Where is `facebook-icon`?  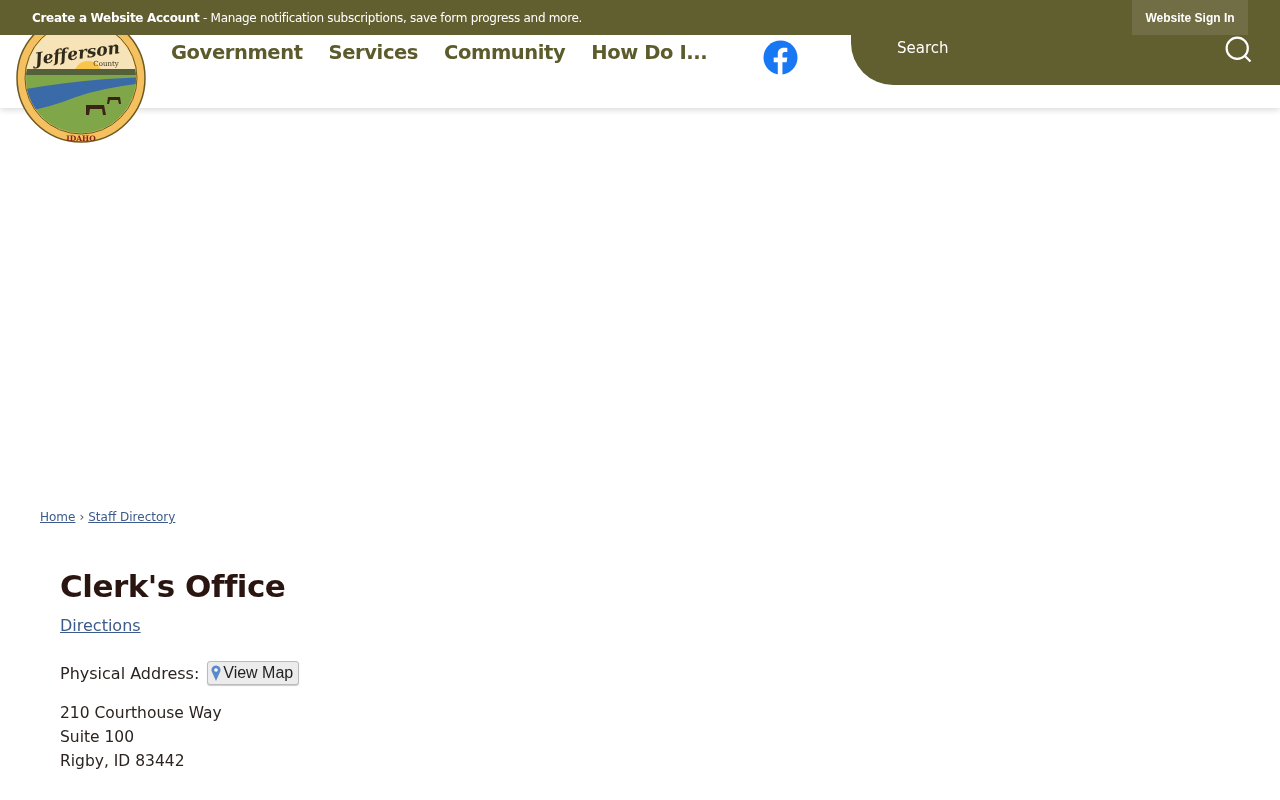 facebook-icon is located at coordinates (781, 57).